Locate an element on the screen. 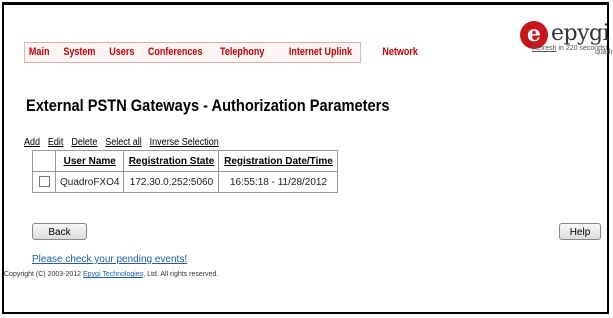 The image size is (613, 318). help-button: Help is located at coordinates (580, 231).